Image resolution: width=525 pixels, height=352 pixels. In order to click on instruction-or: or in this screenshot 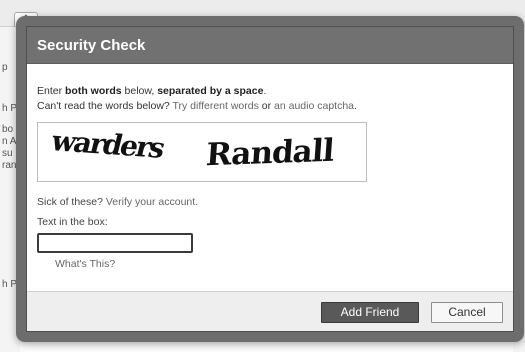, I will do `click(266, 106)`.